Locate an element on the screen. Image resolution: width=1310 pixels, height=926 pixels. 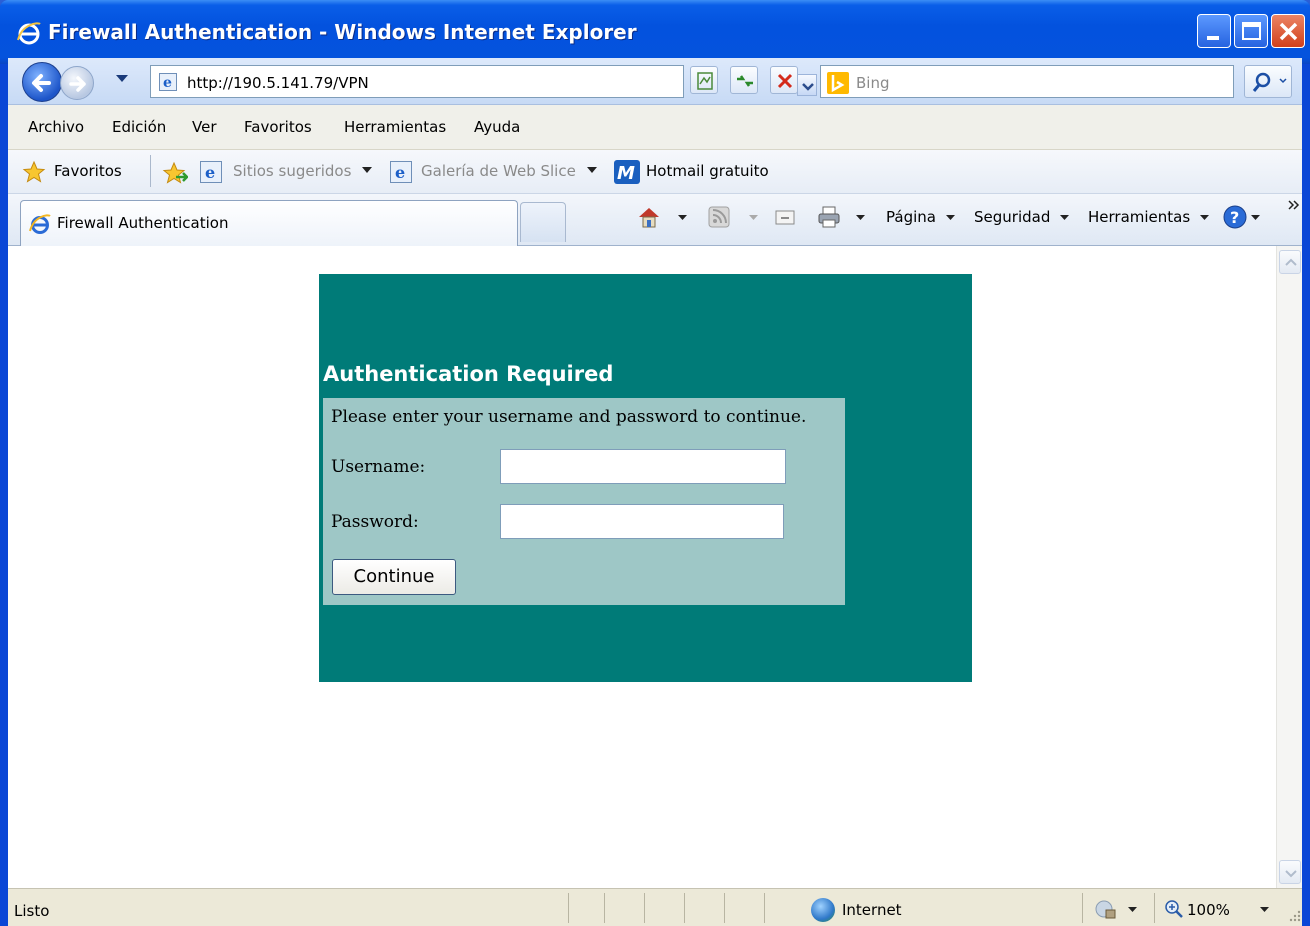
page-menu: Página is located at coordinates (911, 217).